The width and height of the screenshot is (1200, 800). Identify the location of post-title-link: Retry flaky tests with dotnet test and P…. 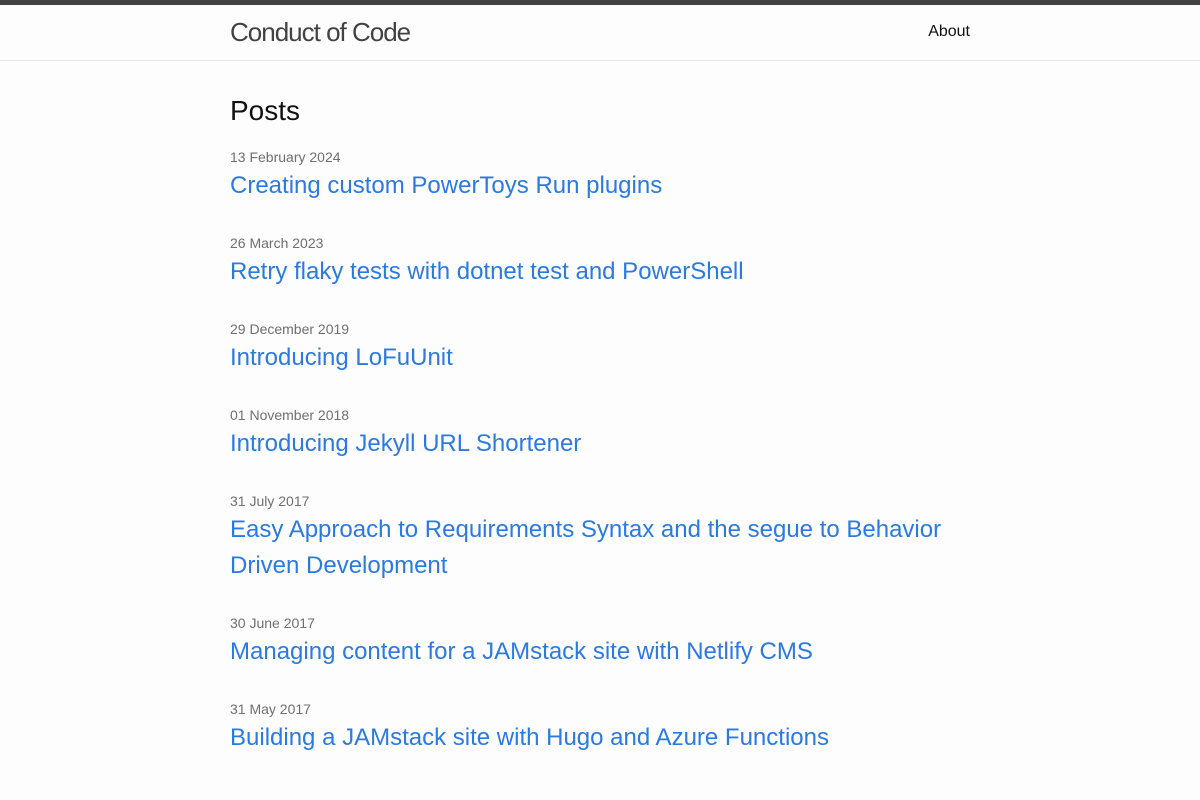
(600, 272).